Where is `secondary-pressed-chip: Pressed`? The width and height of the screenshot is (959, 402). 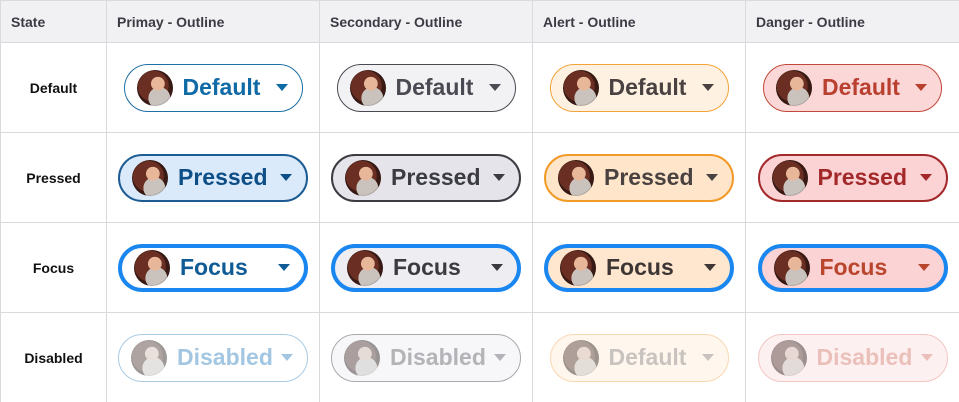
secondary-pressed-chip: Pressed is located at coordinates (426, 177).